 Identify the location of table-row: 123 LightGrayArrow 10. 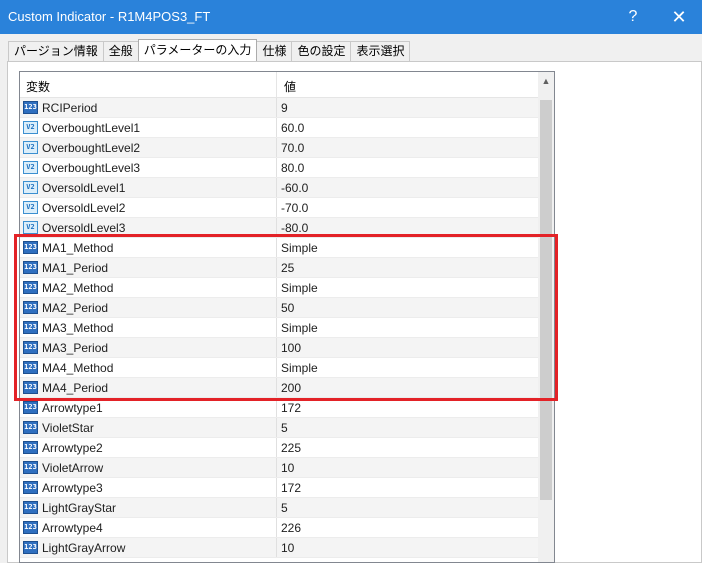
(279, 548).